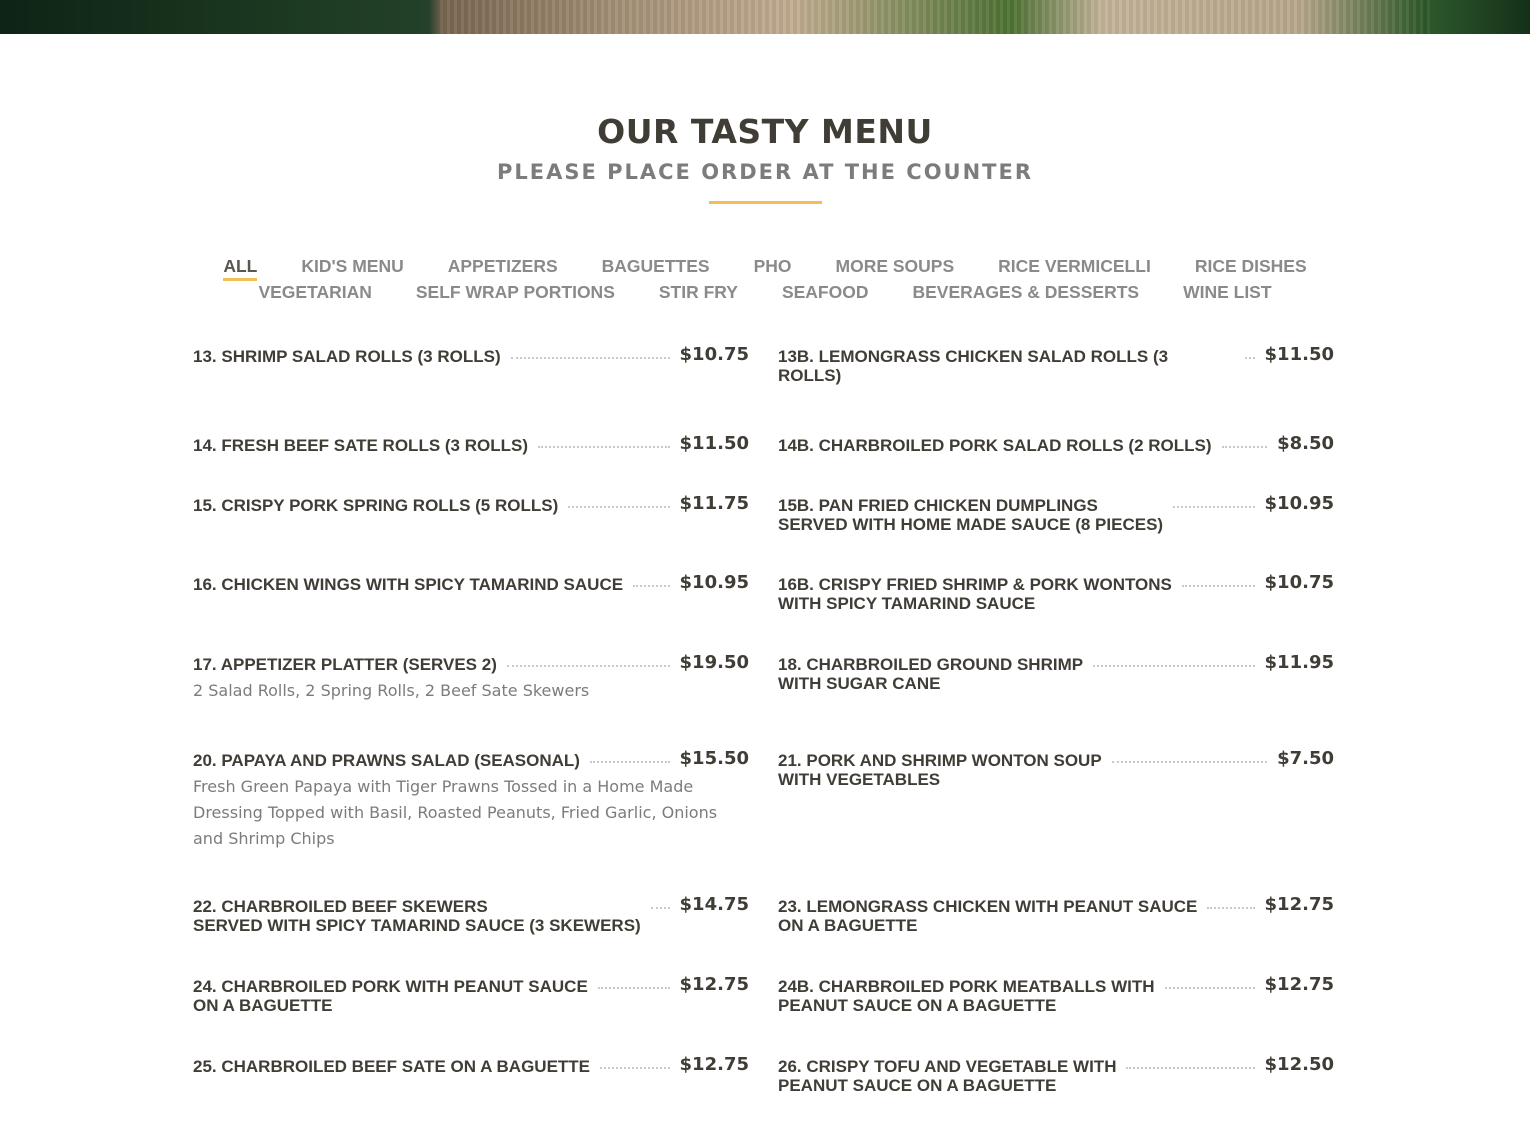 Image resolution: width=1530 pixels, height=1133 pixels. I want to click on tab-kid-s-menu: KID'S MENU, so click(352, 268).